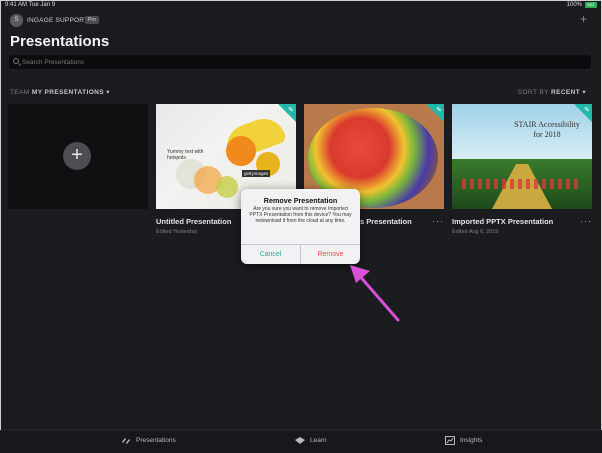 Image resolution: width=602 pixels, height=453 pixels. I want to click on dialog-title: Remove Presentation, so click(300, 200).